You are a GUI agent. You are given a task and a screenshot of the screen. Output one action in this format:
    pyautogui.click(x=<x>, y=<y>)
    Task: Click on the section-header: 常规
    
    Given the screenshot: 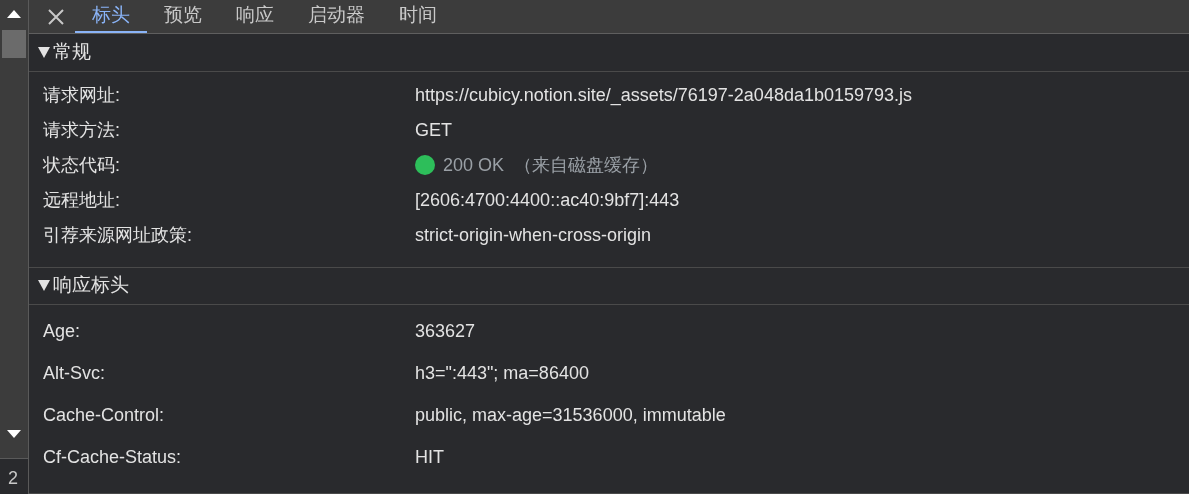 What is the action you would take?
    pyautogui.click(x=609, y=53)
    